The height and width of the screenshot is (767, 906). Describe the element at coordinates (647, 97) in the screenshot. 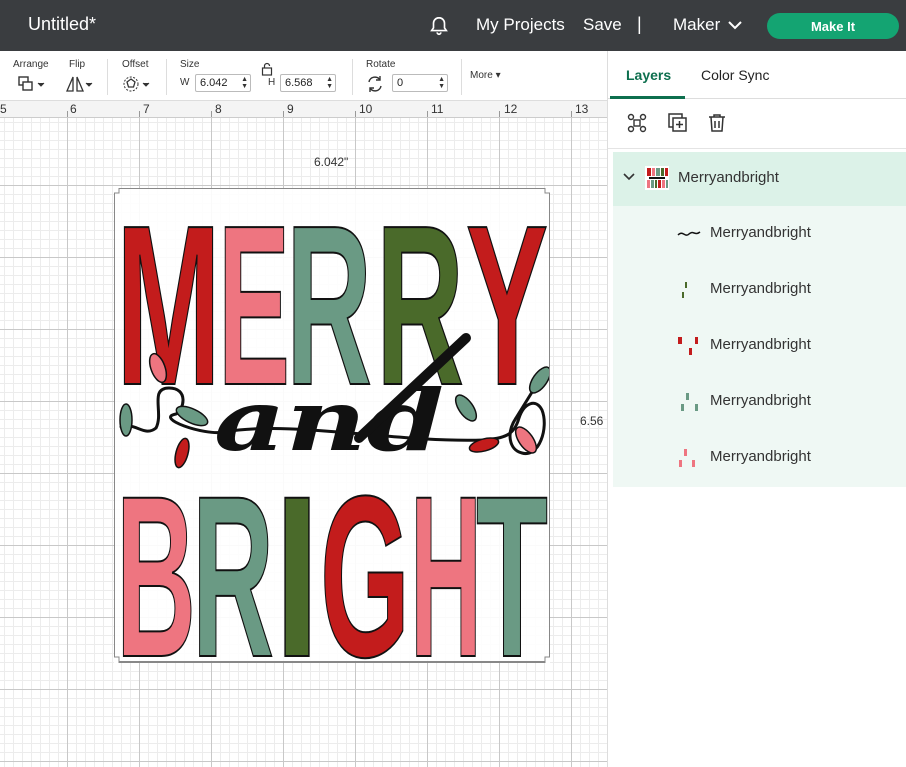

I see `active-tab-indicator` at that location.